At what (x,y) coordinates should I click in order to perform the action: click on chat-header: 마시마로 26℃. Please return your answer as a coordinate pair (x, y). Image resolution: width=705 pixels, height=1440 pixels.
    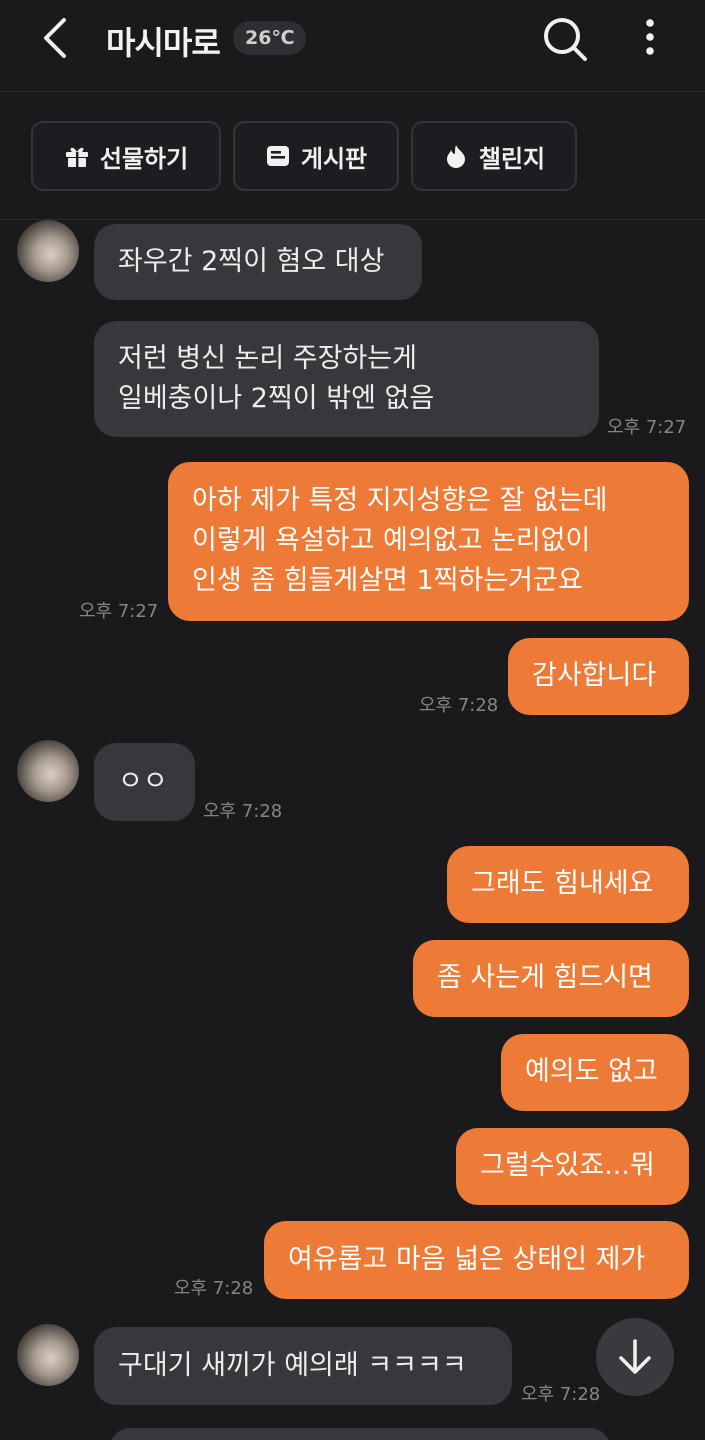
    Looking at the image, I should click on (352, 46).